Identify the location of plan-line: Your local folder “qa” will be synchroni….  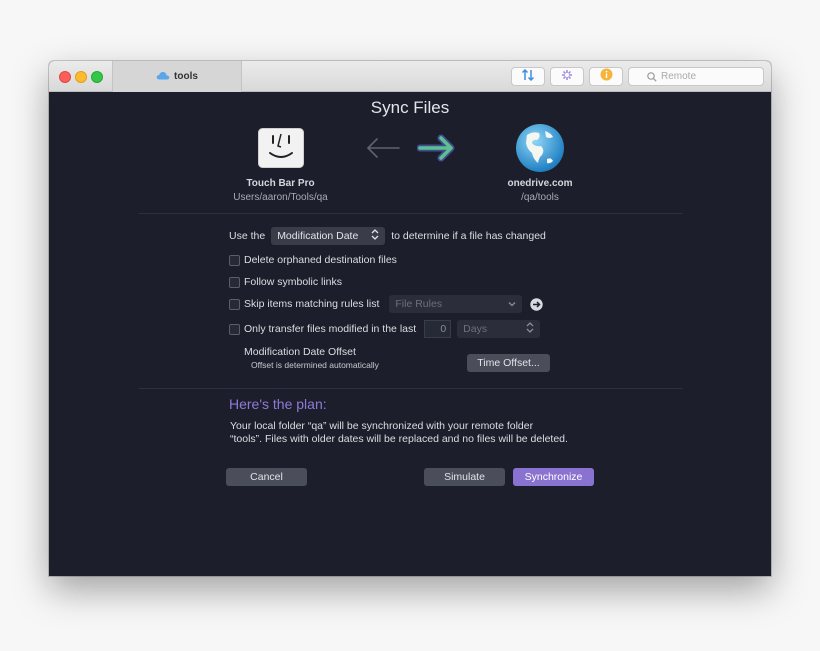
(382, 426).